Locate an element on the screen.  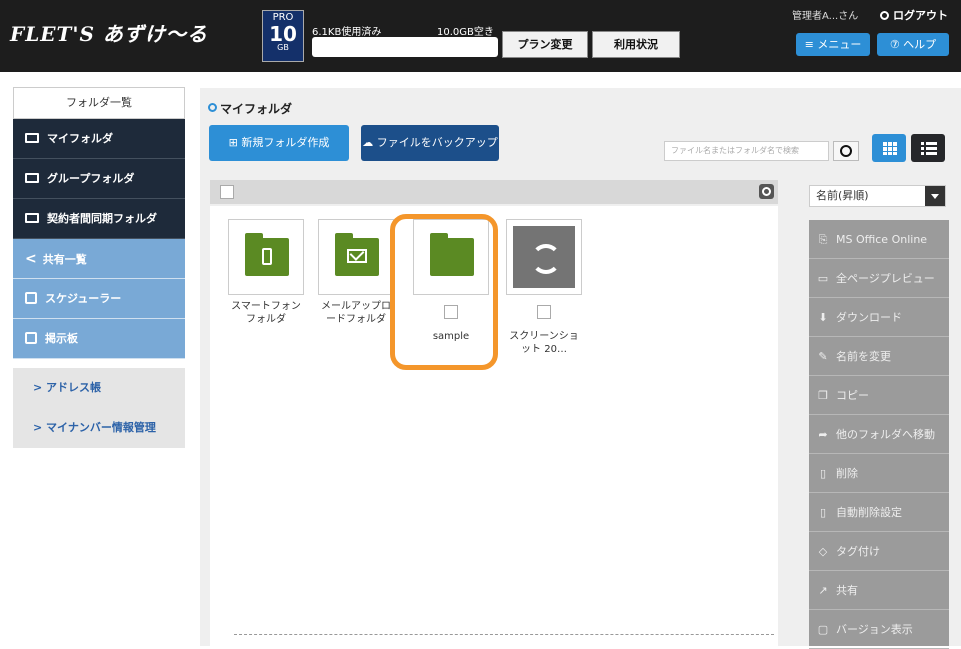
new-folder-label: 新規フォルダ作成 is located at coordinates (285, 142).